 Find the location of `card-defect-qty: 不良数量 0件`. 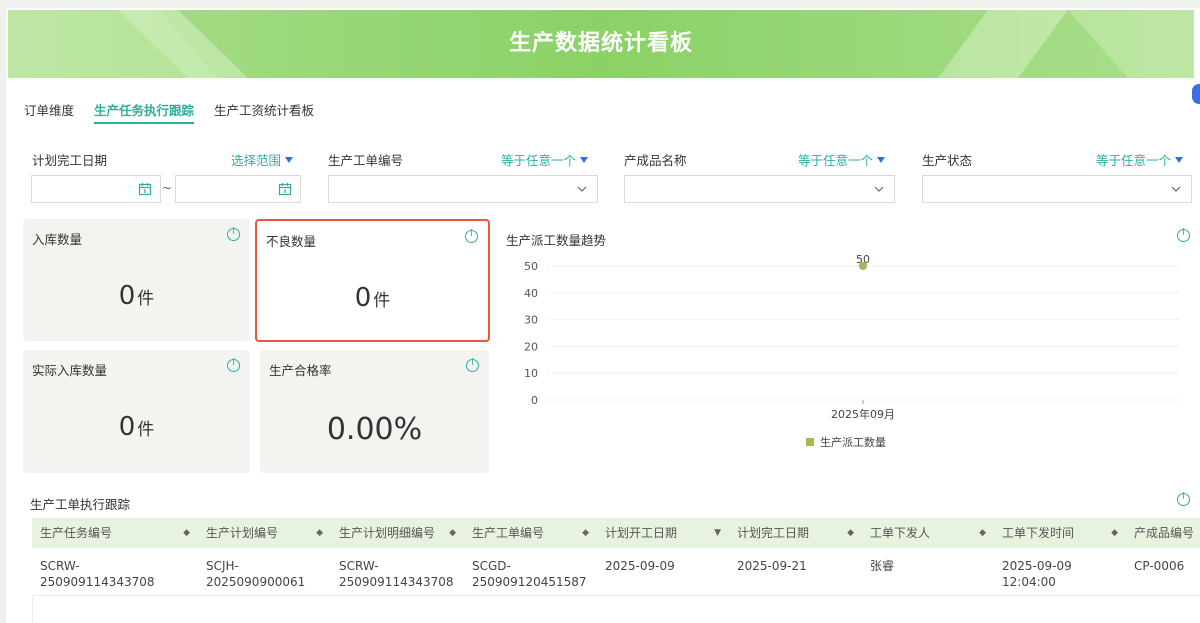

card-defect-qty: 不良数量 0件 is located at coordinates (372, 280).